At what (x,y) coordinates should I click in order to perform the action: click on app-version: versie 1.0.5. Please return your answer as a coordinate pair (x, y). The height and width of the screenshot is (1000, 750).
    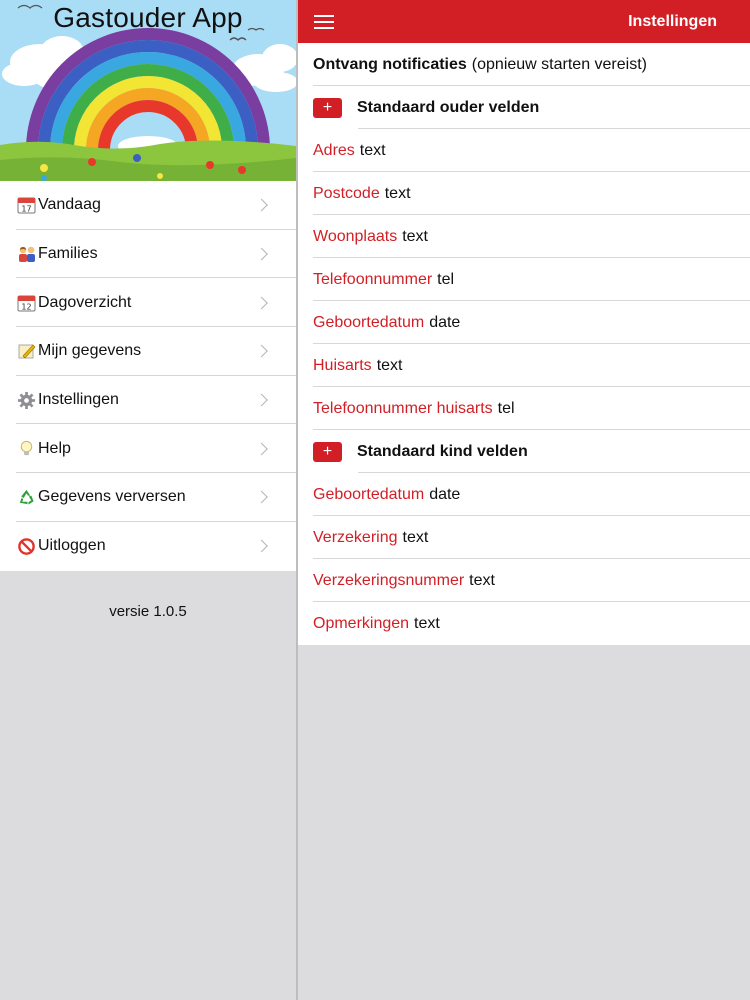
    Looking at the image, I should click on (148, 611).